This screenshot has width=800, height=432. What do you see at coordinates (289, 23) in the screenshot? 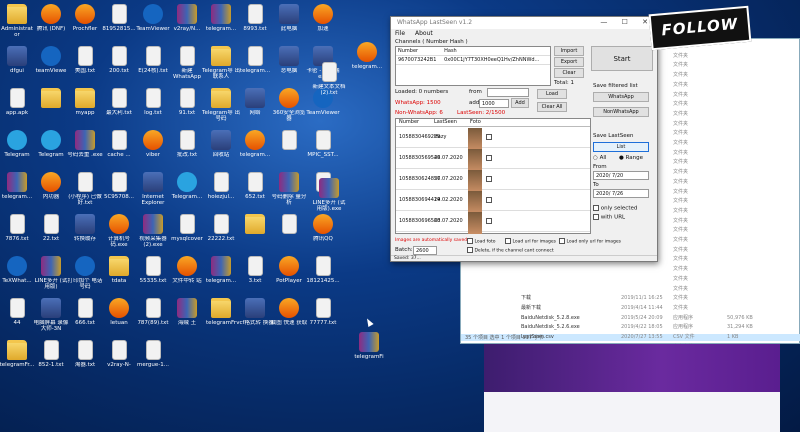
I see `desktop-icon: 此电脑` at bounding box center [289, 23].